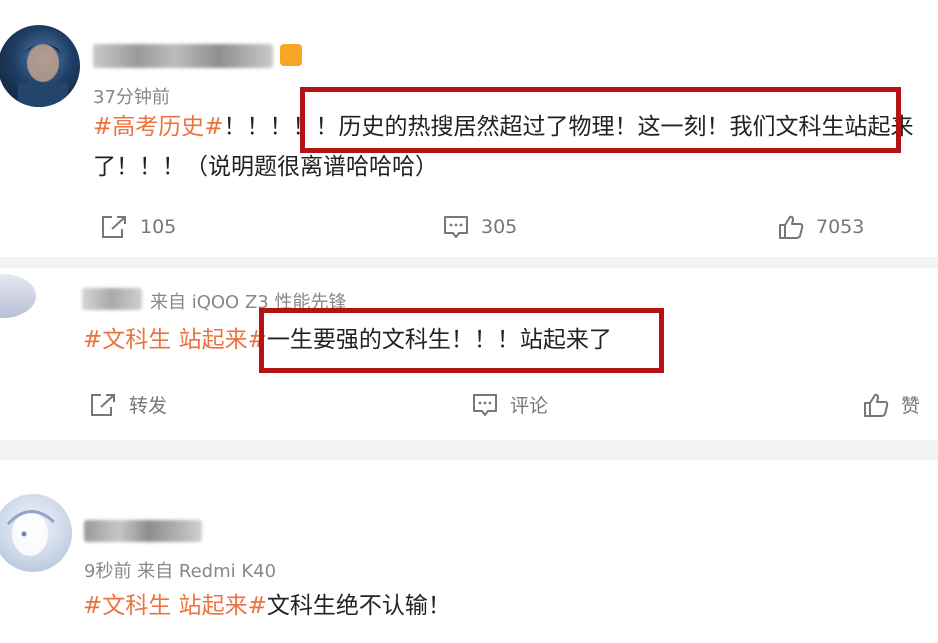  I want to click on post-content: #文科生 站起来#一生要强的文科生！！！站起来了, so click(347, 340).